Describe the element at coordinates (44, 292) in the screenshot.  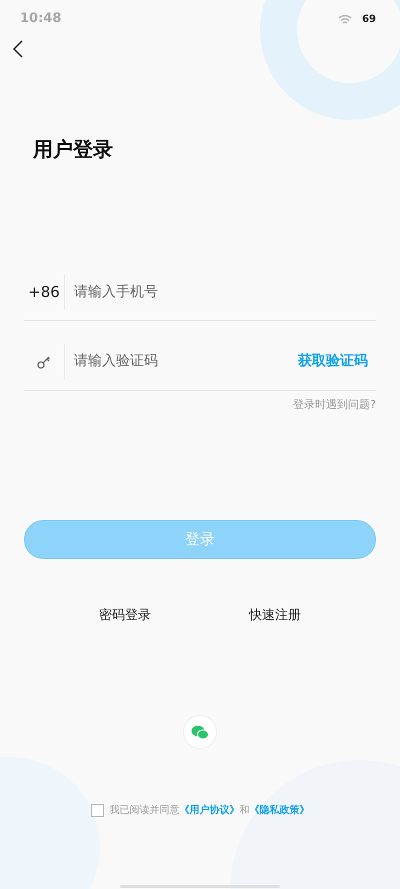
I see `country-code: +86` at that location.